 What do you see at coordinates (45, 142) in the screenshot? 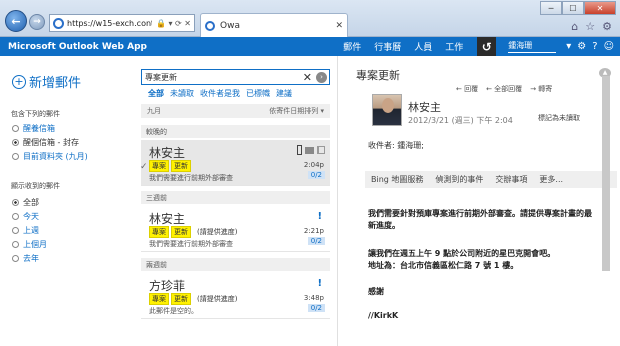
I see `scope-option-2: 醒個信箱 - 封存` at bounding box center [45, 142].